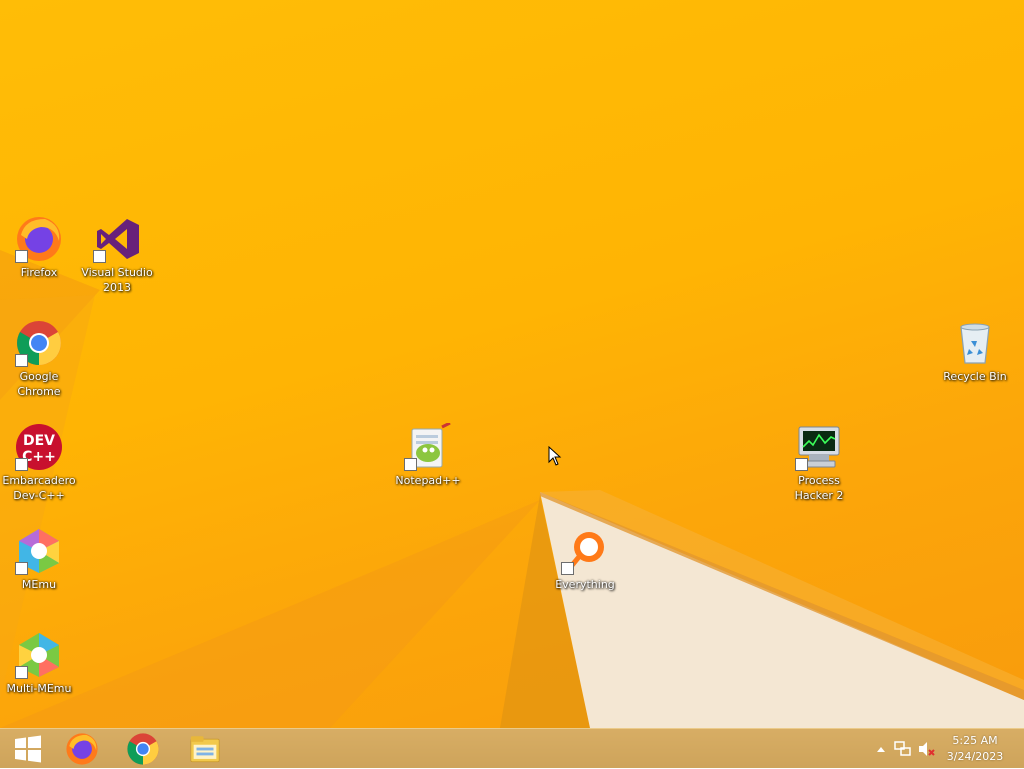 The width and height of the screenshot is (1024, 769). I want to click on desktop-icon-label: Multi-MEmu, so click(39, 688).